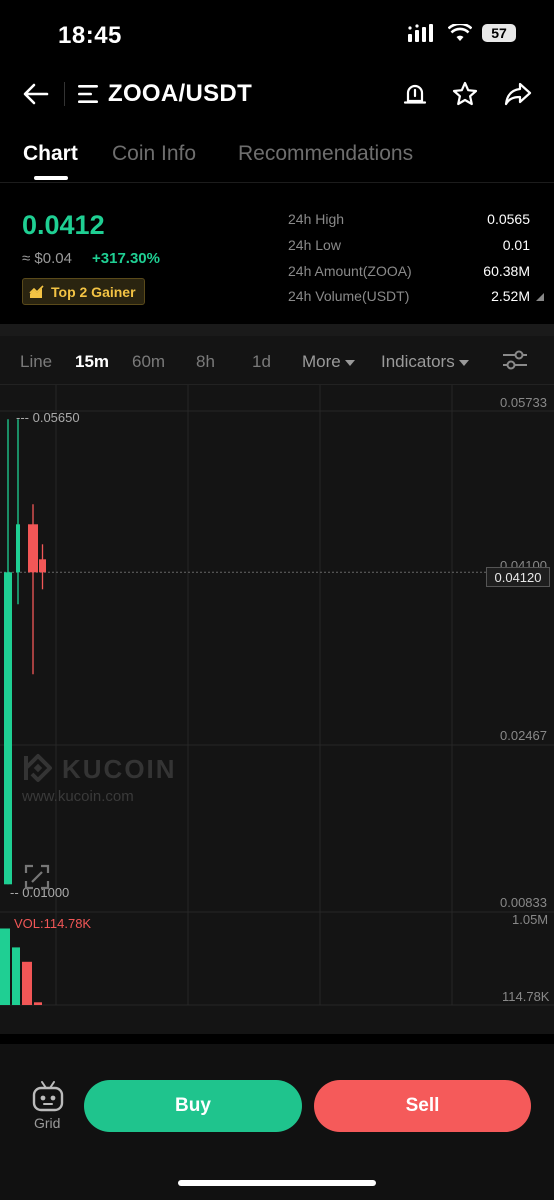 Image resolution: width=554 pixels, height=1200 pixels. What do you see at coordinates (277, 330) in the screenshot?
I see `section-separator` at bounding box center [277, 330].